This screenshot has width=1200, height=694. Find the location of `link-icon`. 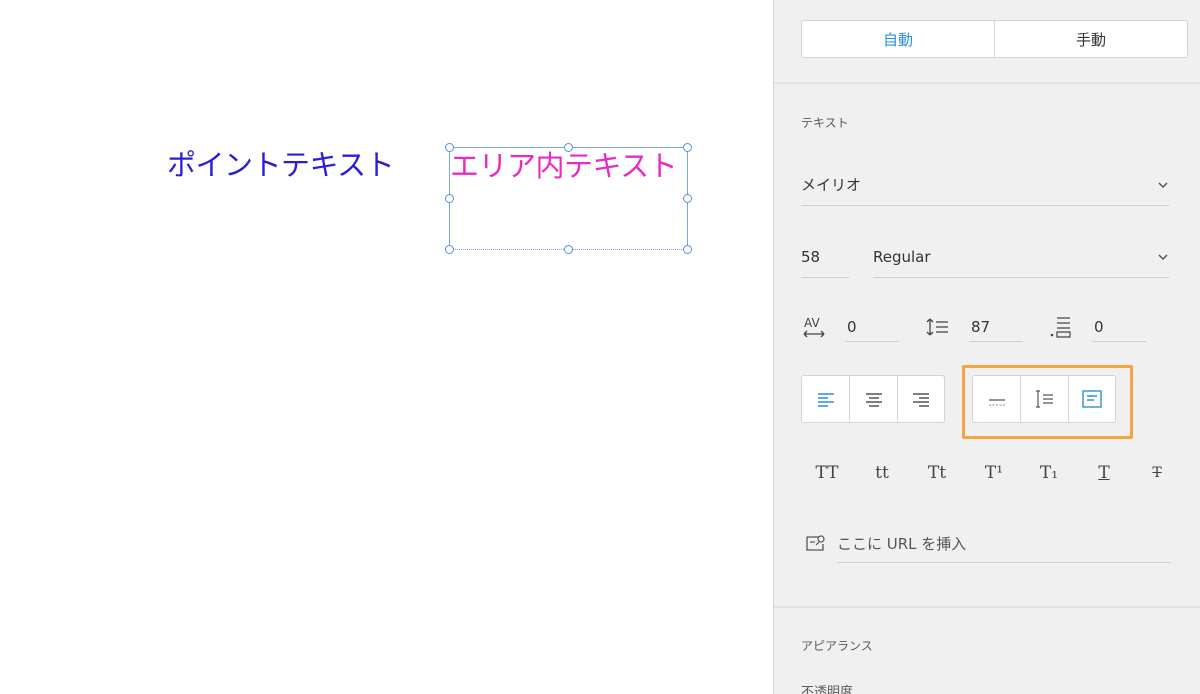

link-icon is located at coordinates (815, 543).